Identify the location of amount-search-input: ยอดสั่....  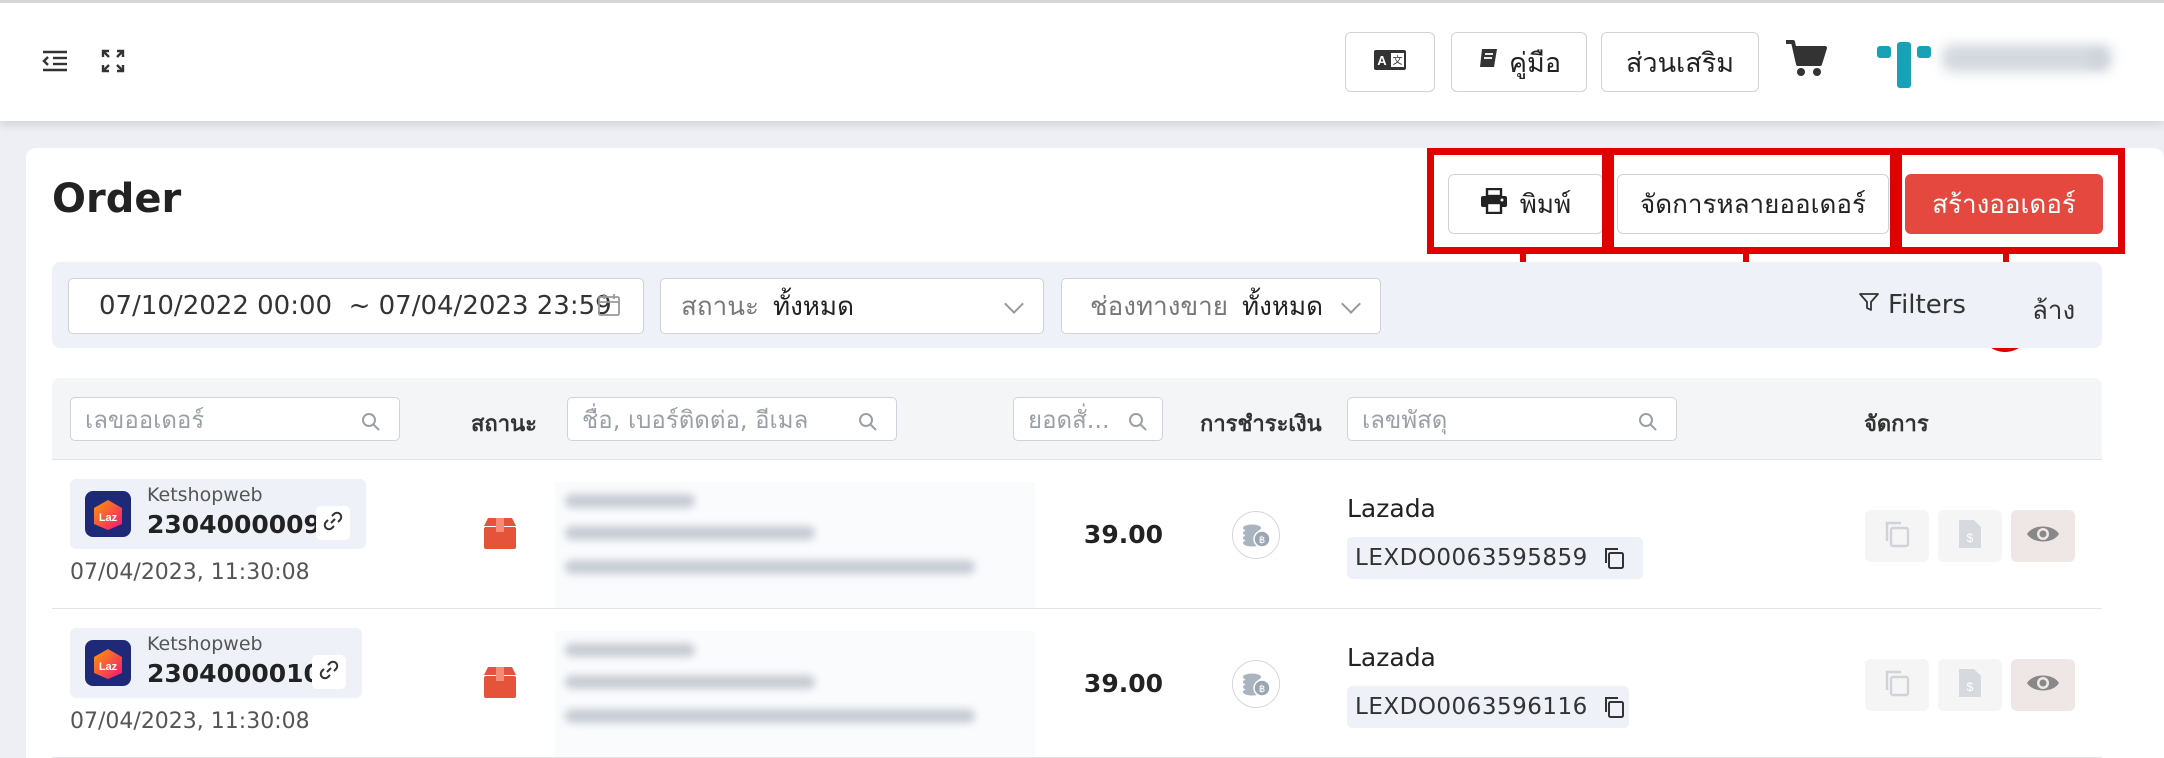
(1088, 419).